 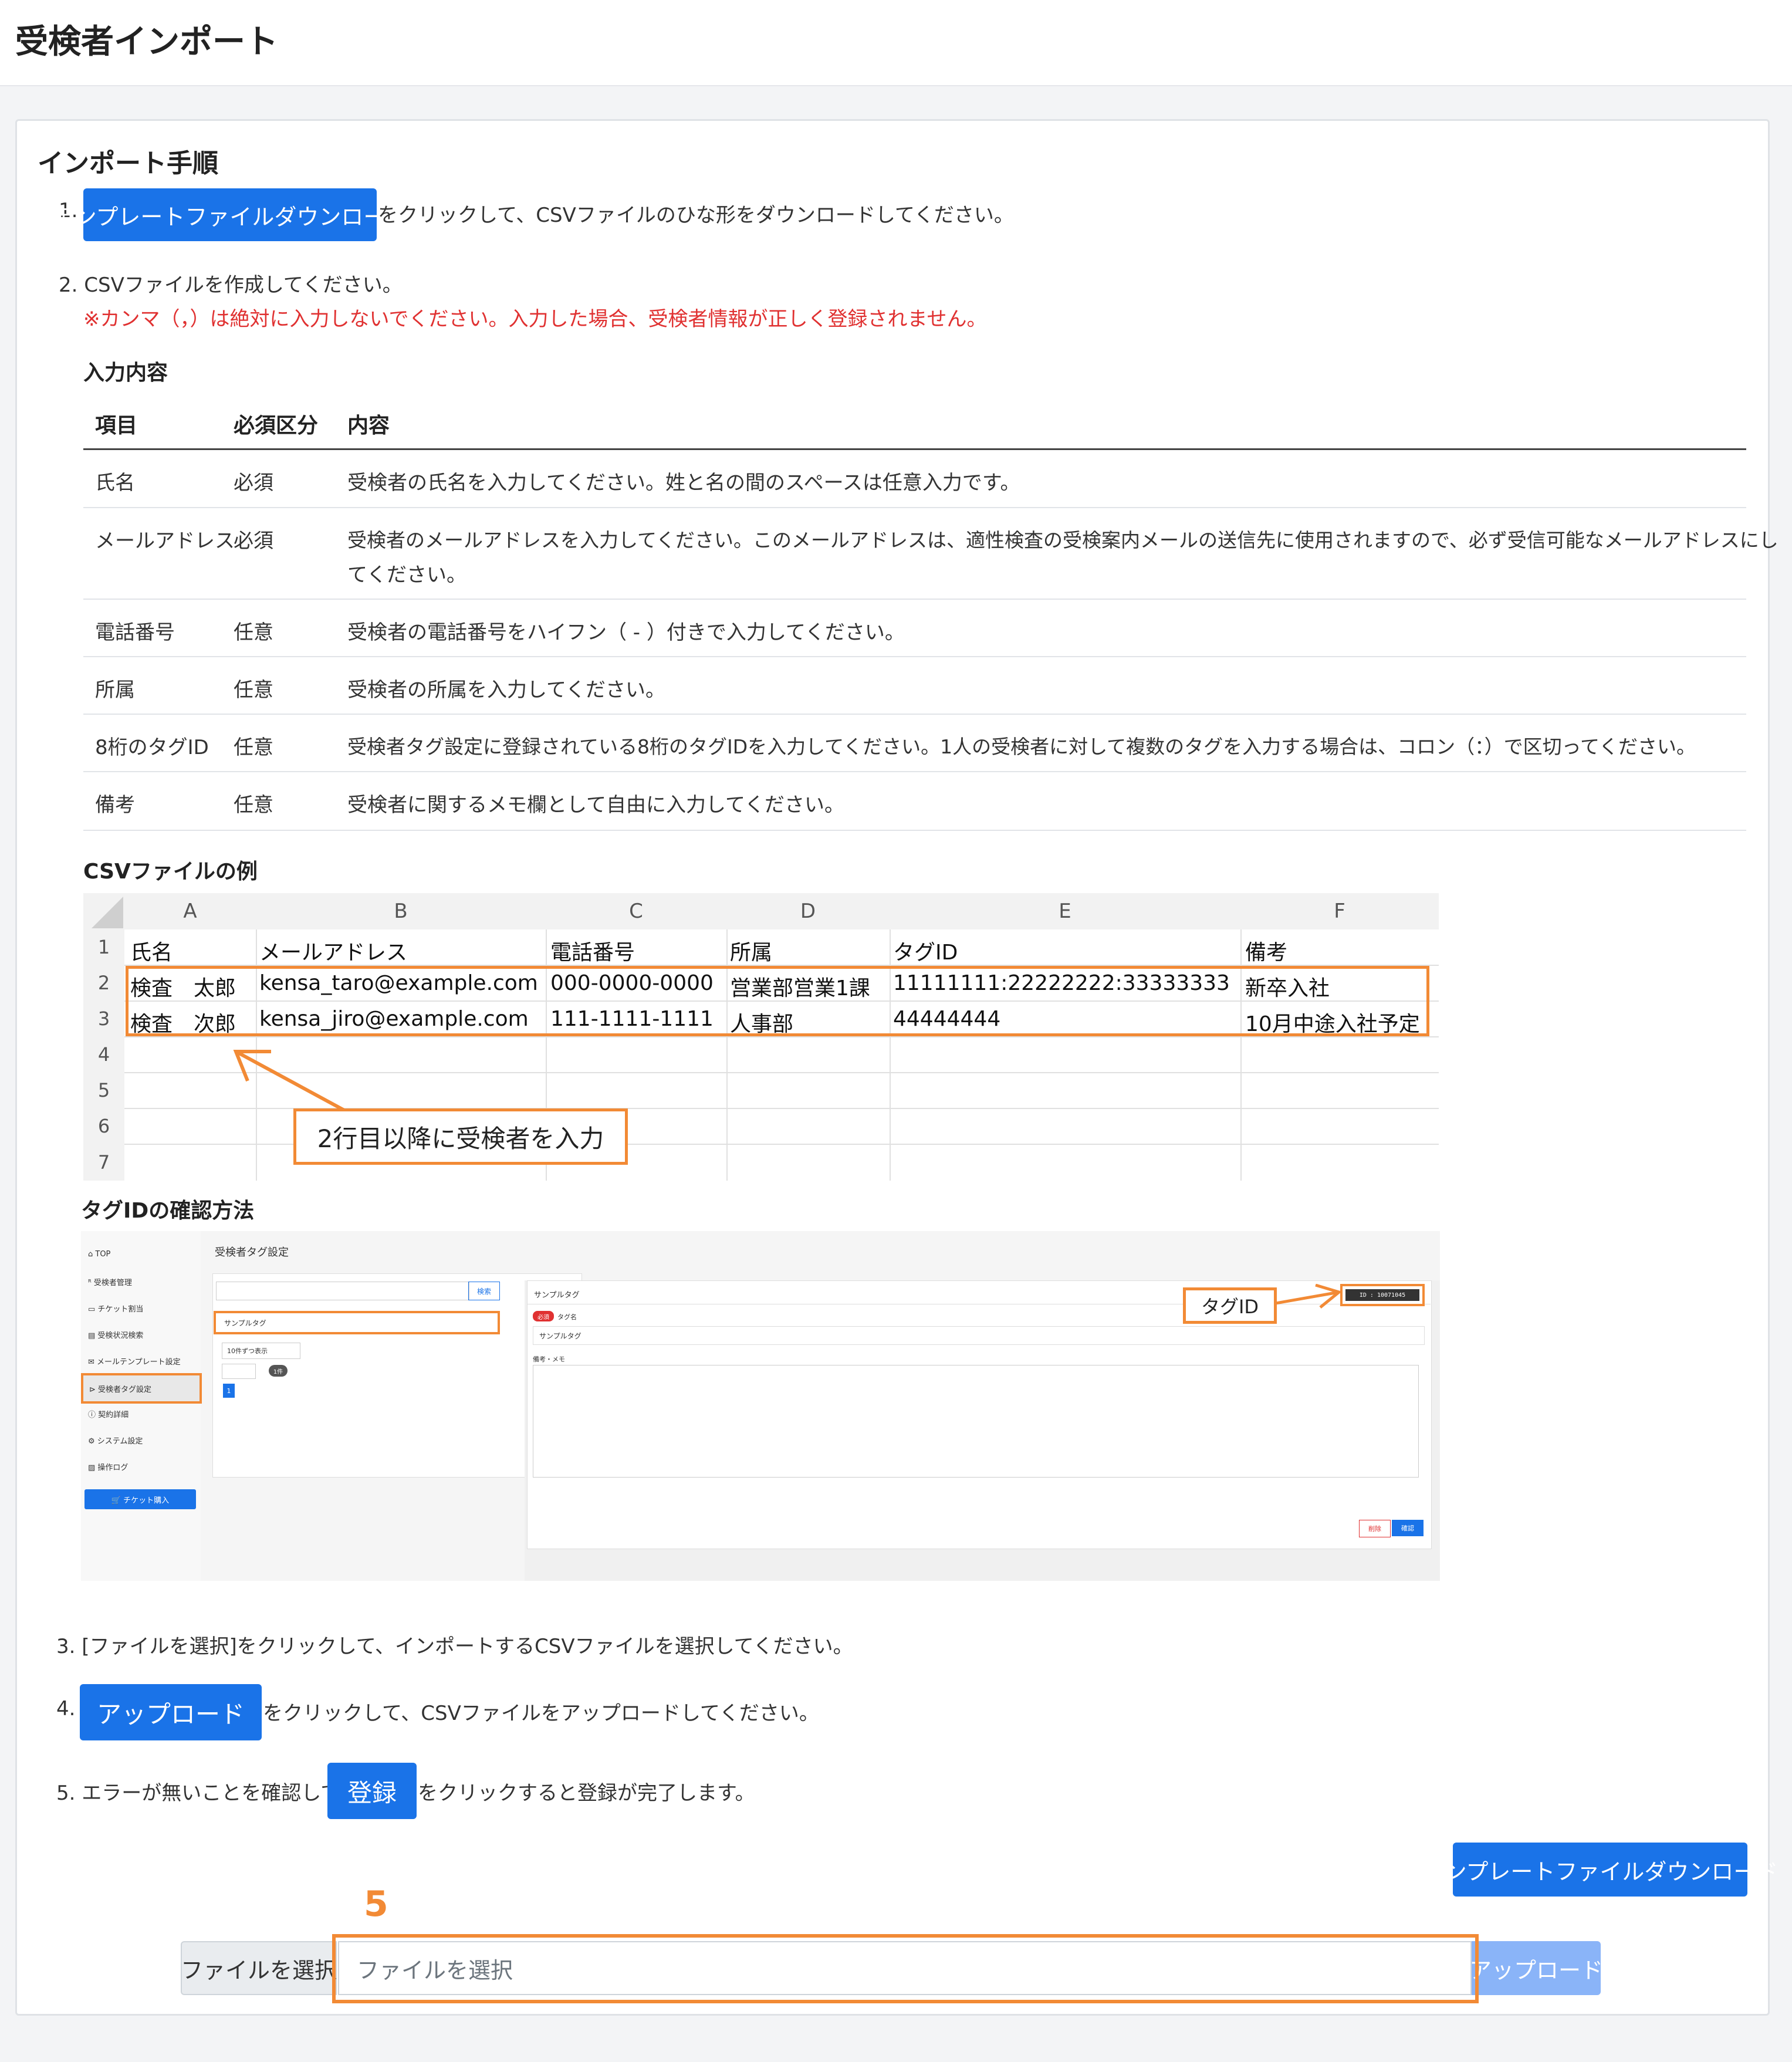 What do you see at coordinates (171, 1712) in the screenshot?
I see `upload-inline-button: アップロード` at bounding box center [171, 1712].